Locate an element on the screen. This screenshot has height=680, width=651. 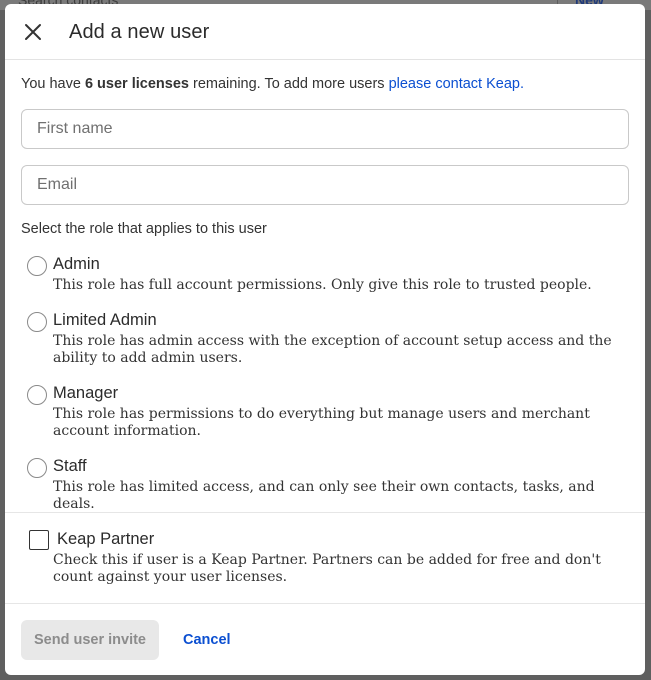
keap-partner-checkbox is located at coordinates (39, 540).